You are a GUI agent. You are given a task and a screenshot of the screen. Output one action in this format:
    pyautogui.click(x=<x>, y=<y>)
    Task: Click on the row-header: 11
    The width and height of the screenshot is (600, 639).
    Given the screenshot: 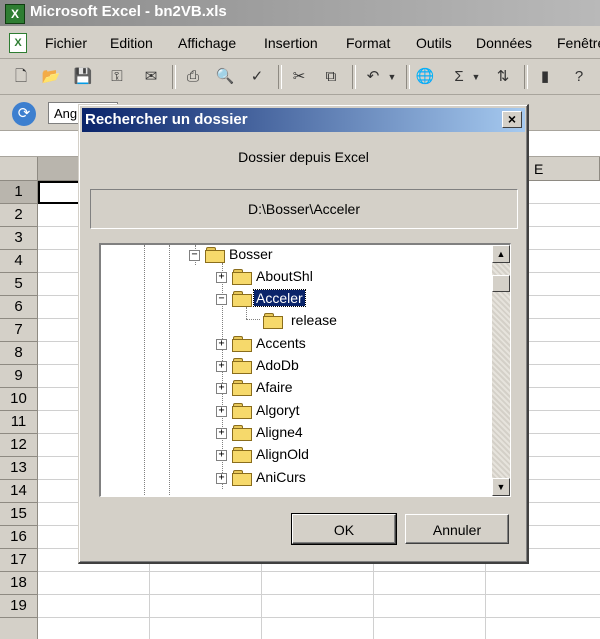 What is the action you would take?
    pyautogui.click(x=19, y=422)
    